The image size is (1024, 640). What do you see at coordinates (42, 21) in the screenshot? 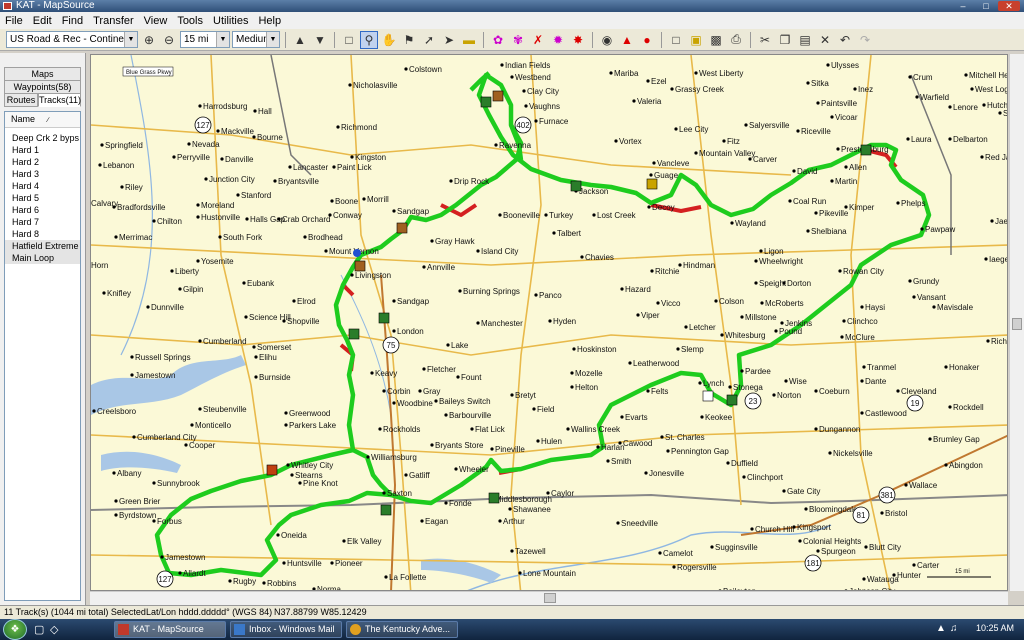
I see `menu-edit: Edit` at bounding box center [42, 21].